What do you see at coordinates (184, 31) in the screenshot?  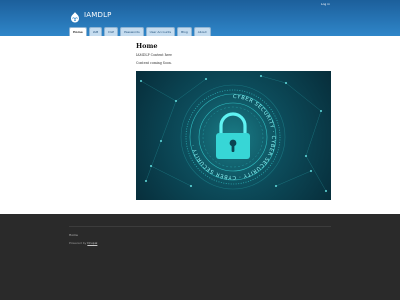 I see `tab-blog: Blog` at bounding box center [184, 31].